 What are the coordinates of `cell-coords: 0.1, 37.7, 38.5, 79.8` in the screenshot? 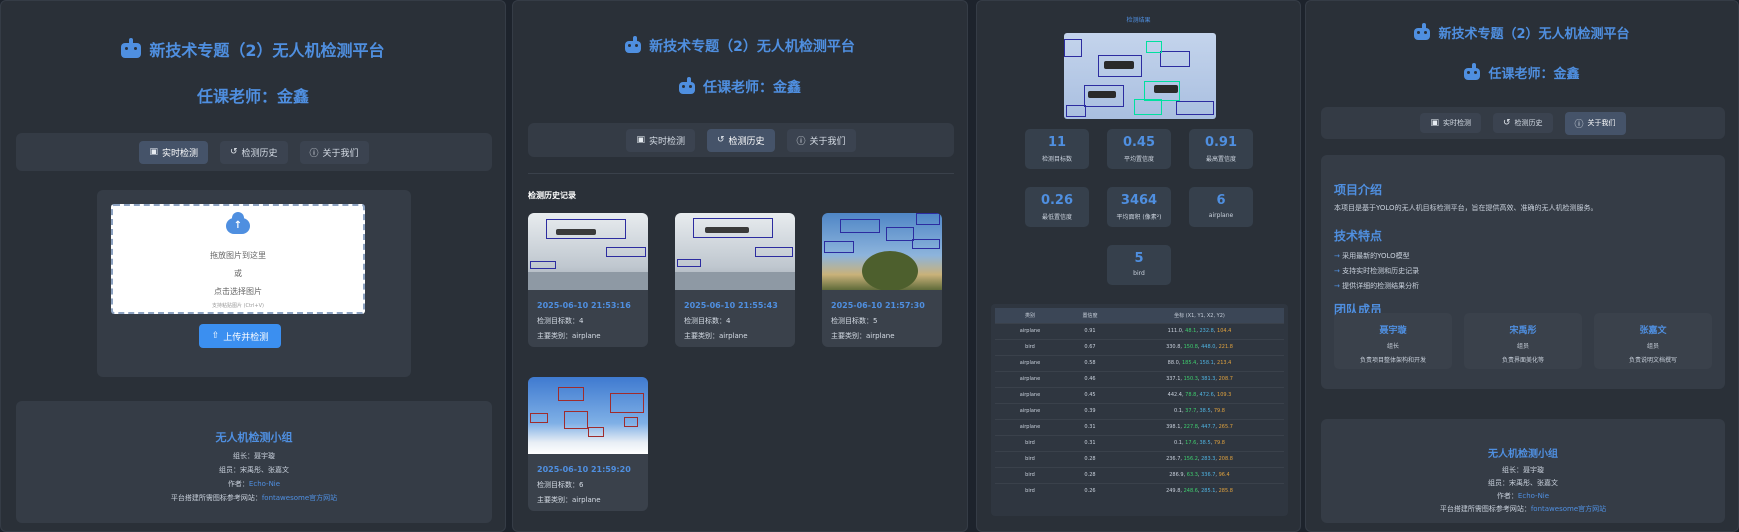 It's located at (1199, 410).